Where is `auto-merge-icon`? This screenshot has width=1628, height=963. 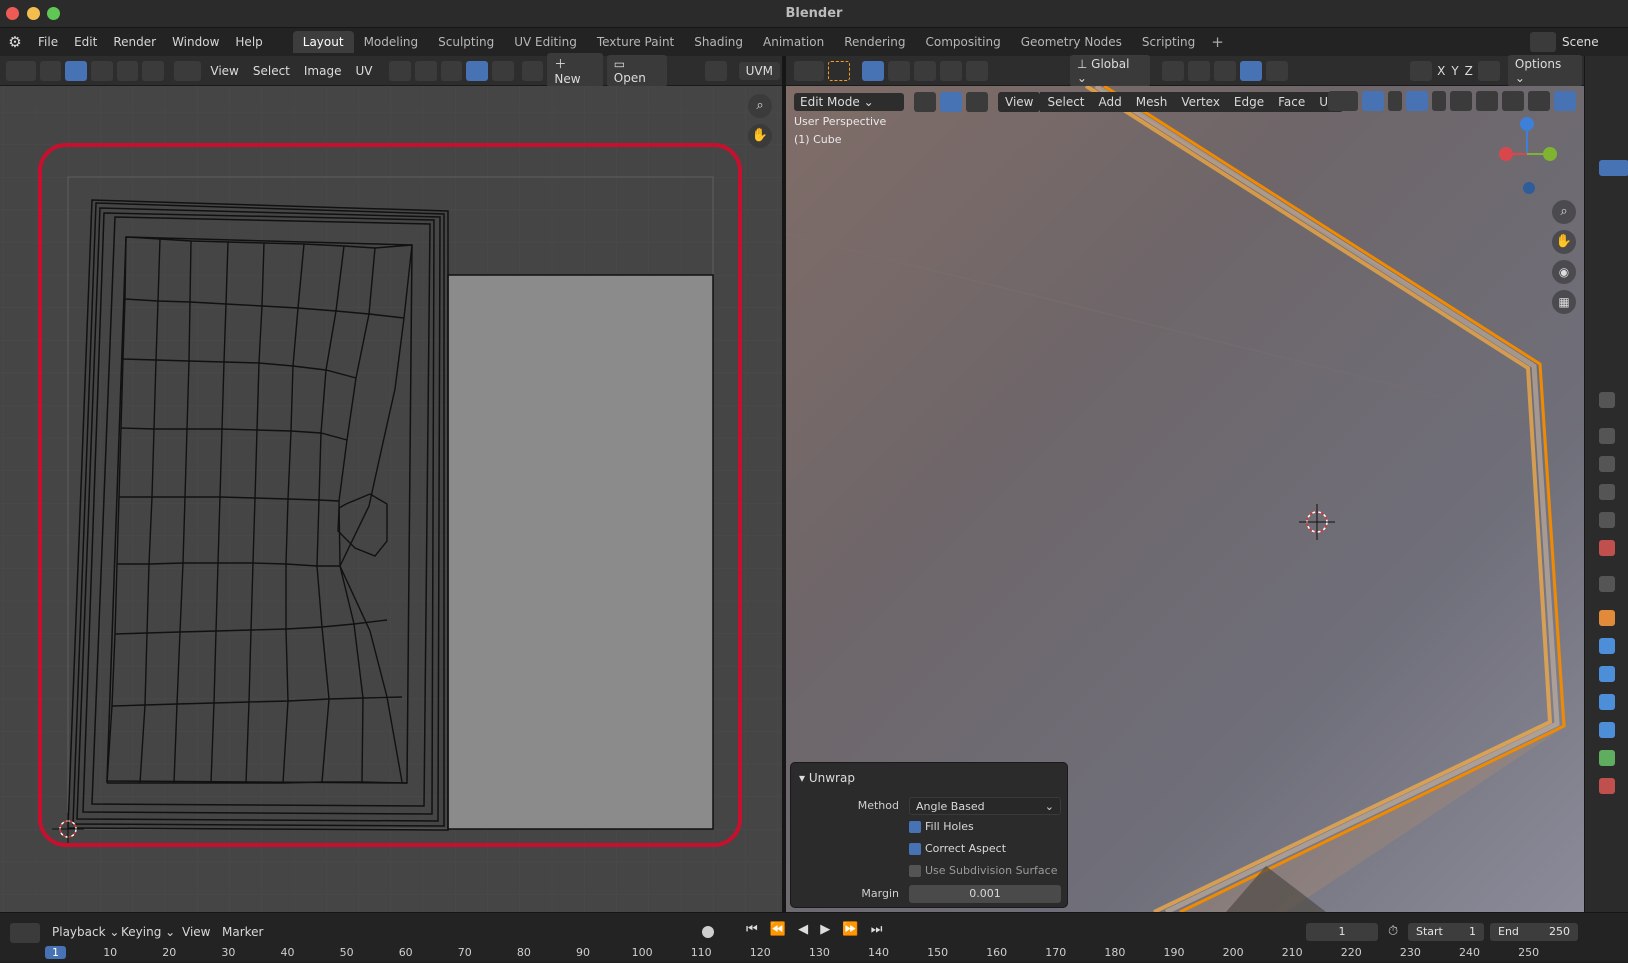 auto-merge-icon is located at coordinates (1488, 70).